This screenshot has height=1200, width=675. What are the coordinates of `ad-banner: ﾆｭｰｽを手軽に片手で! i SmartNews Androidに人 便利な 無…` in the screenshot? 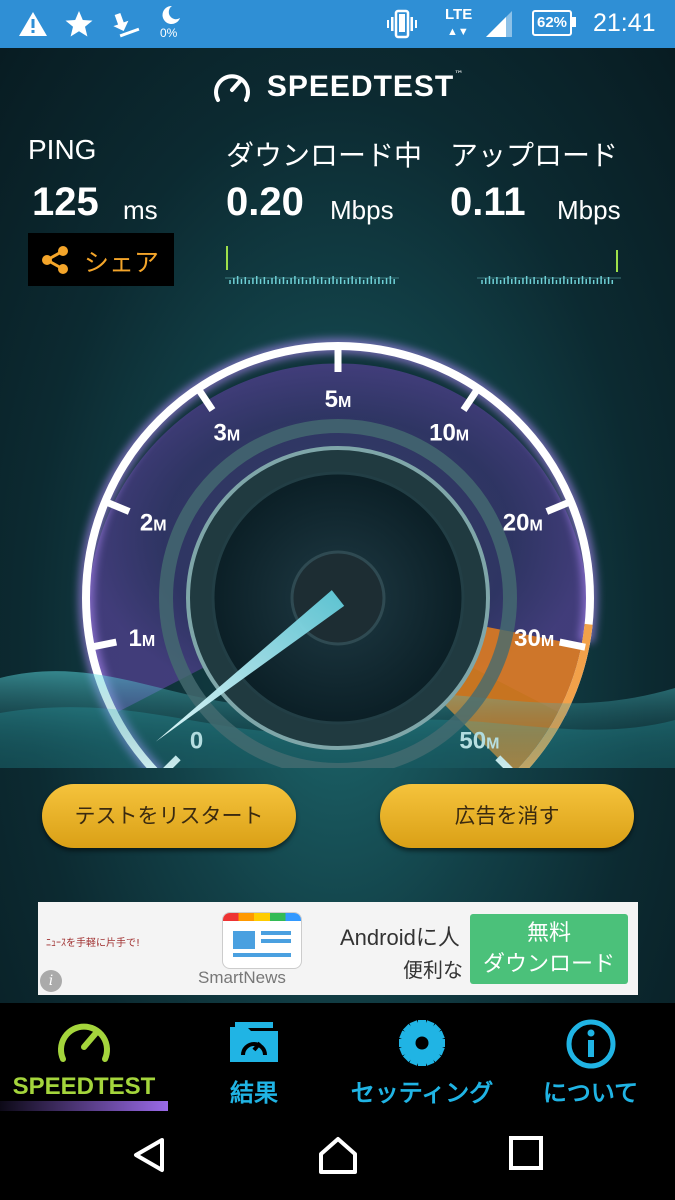 It's located at (338, 948).